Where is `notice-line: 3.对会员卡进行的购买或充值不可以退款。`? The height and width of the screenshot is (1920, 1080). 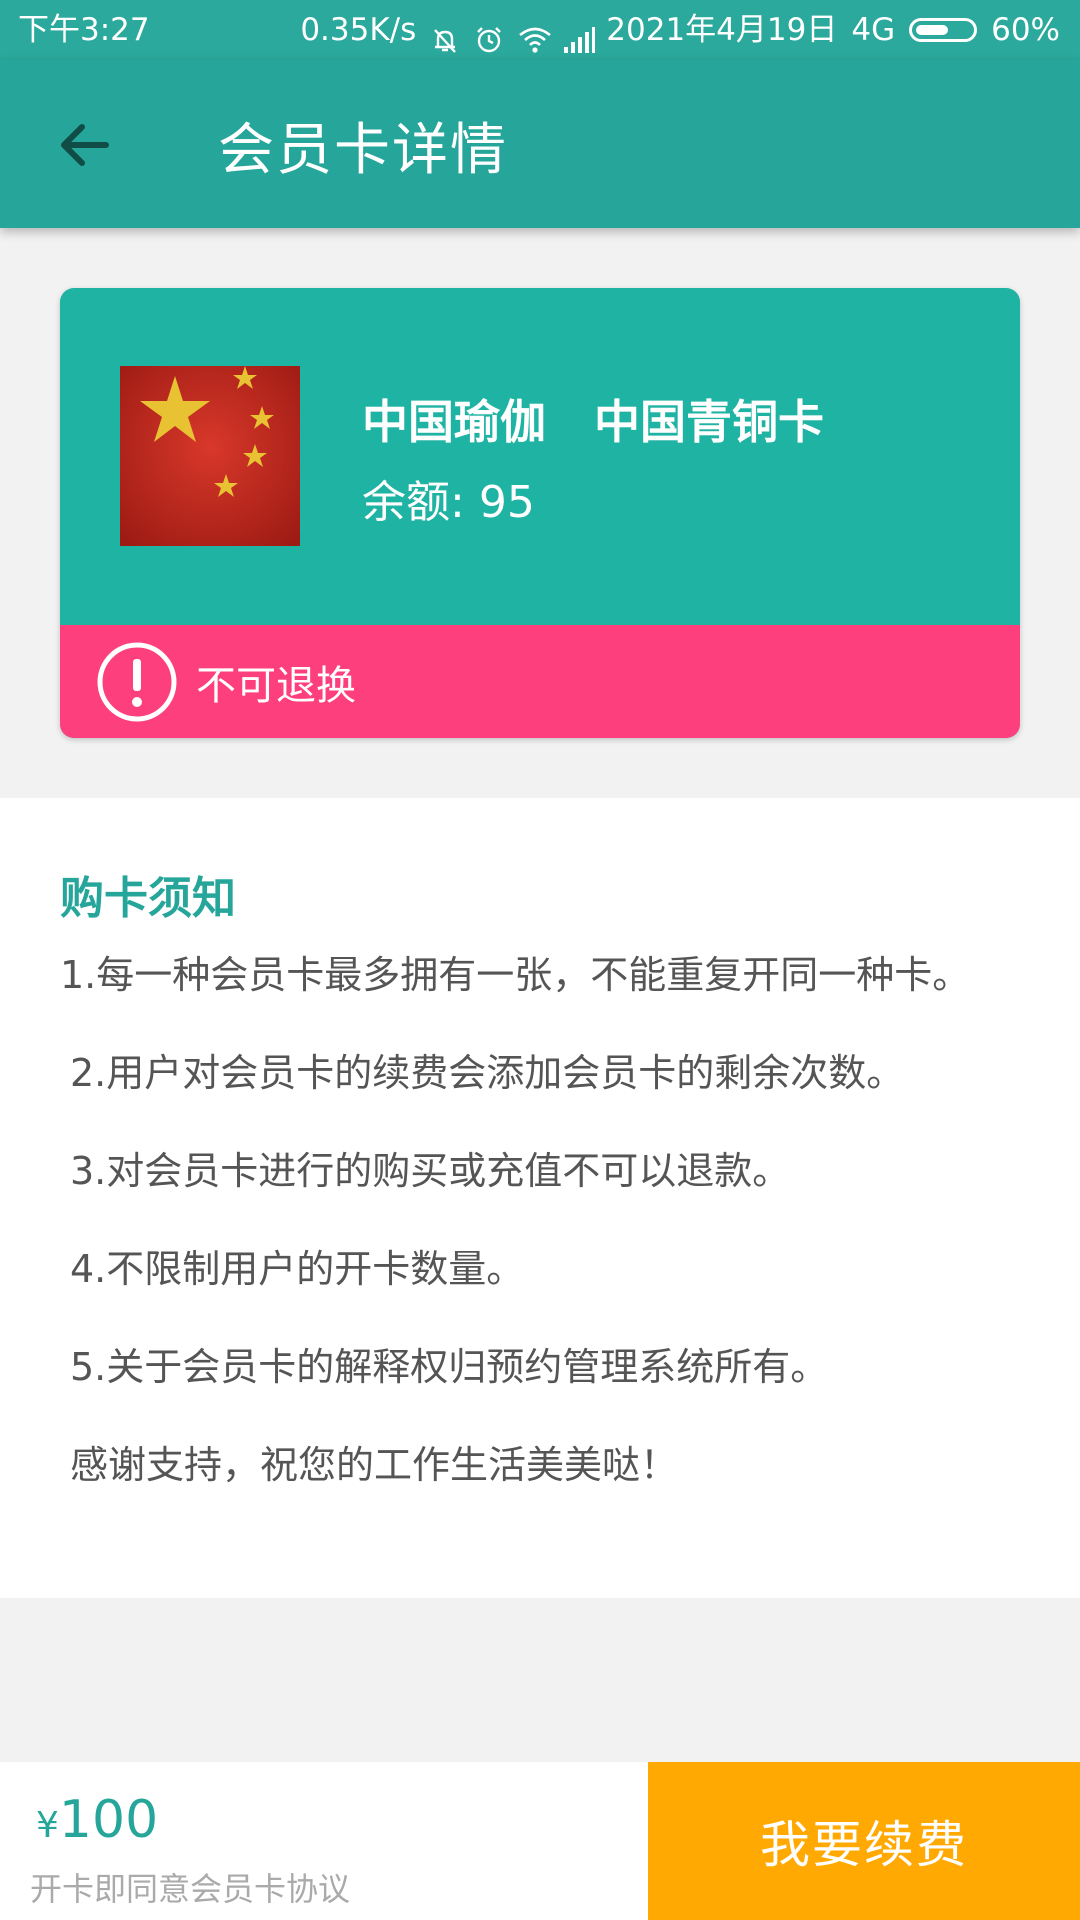
notice-line: 3.对会员卡进行的购买或充值不可以退款。 is located at coordinates (430, 1171).